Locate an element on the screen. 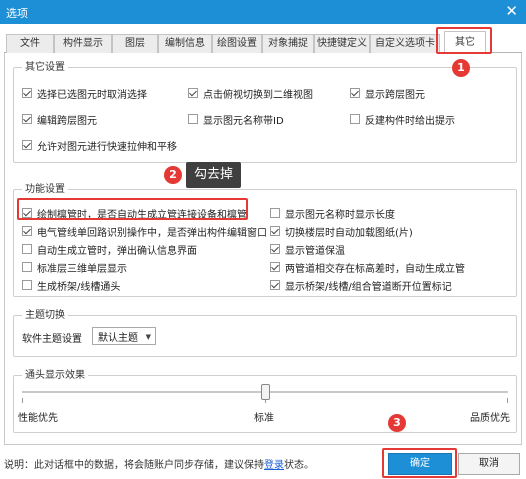 The height and width of the screenshot is (479, 526). theme-title: 主题切换 is located at coordinates (45, 315).